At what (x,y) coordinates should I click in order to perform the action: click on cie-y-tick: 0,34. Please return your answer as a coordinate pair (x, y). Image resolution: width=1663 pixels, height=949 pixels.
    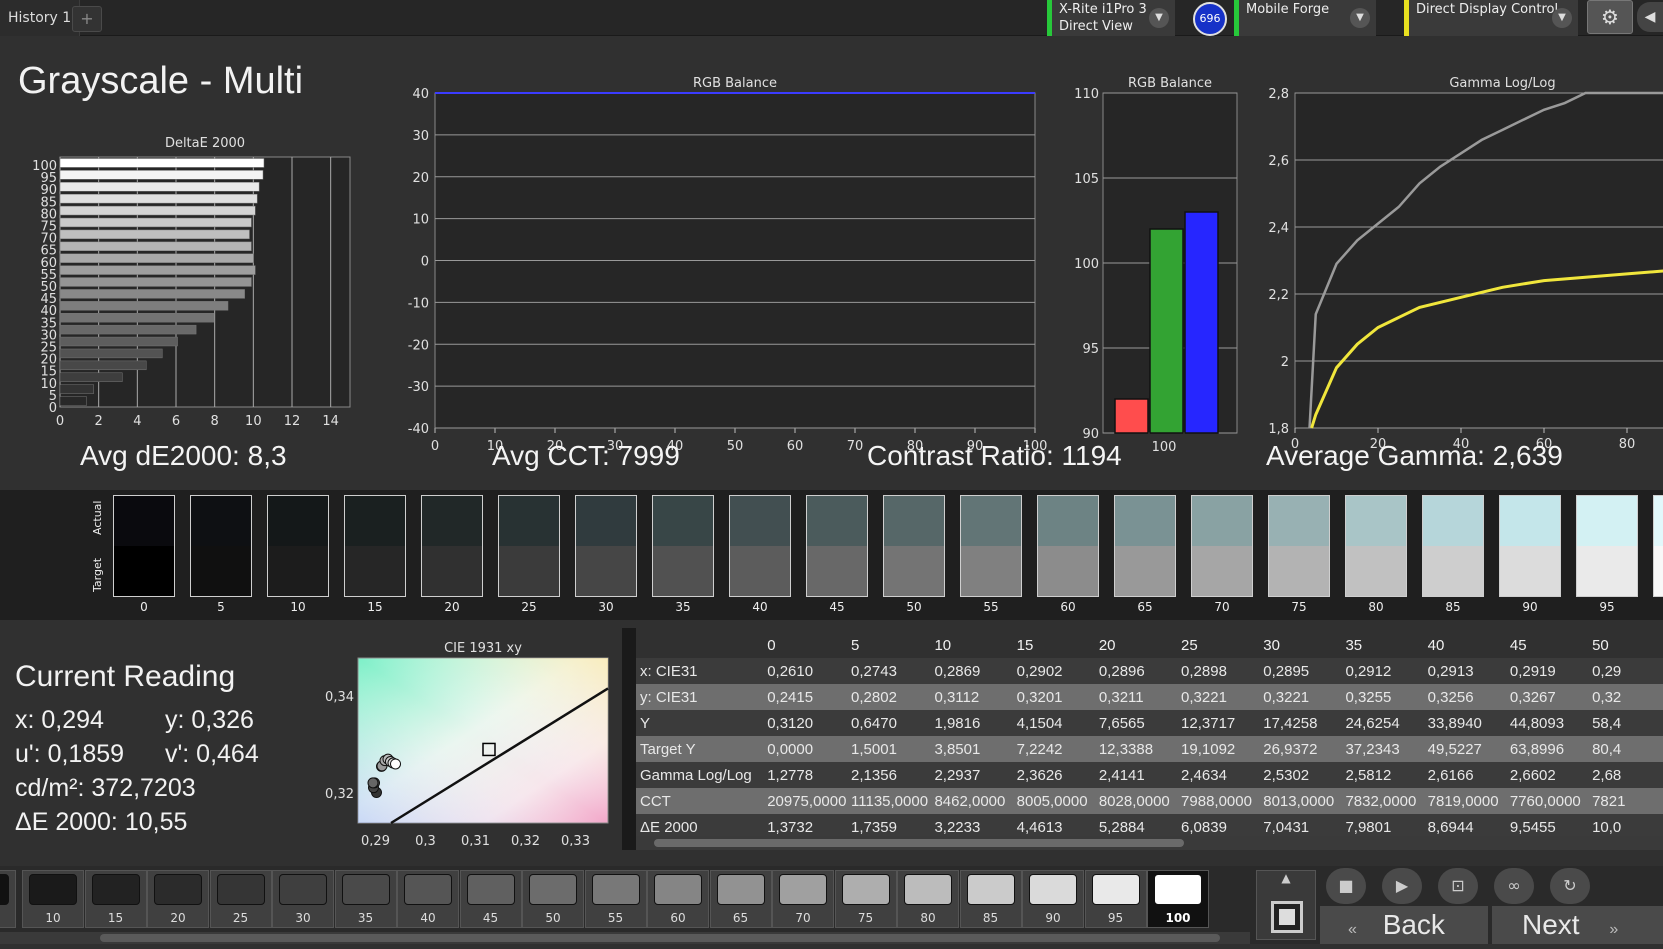
    Looking at the image, I should click on (339, 697).